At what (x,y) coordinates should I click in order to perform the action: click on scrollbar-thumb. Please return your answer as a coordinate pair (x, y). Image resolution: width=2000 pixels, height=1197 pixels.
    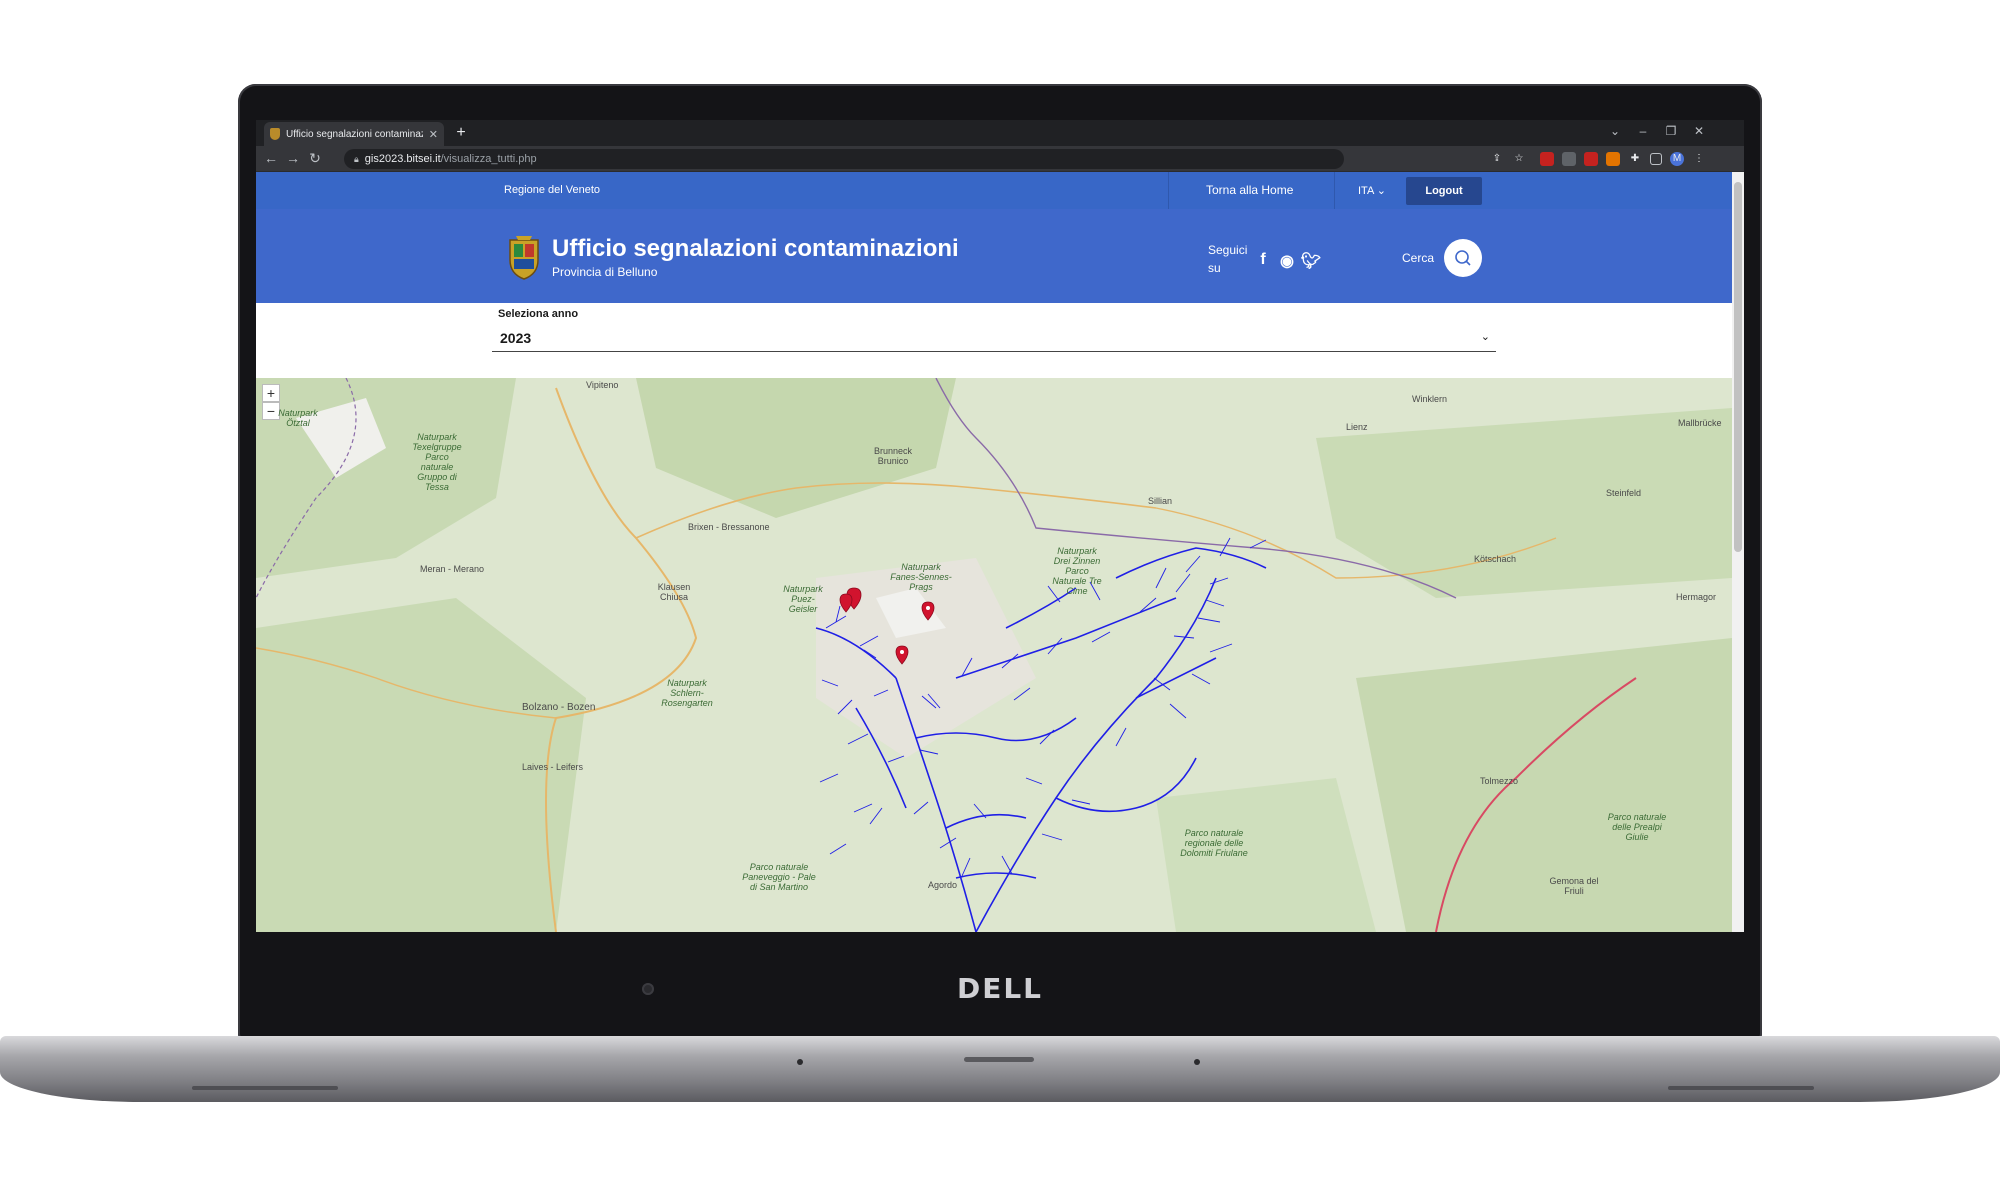
    Looking at the image, I should click on (1738, 367).